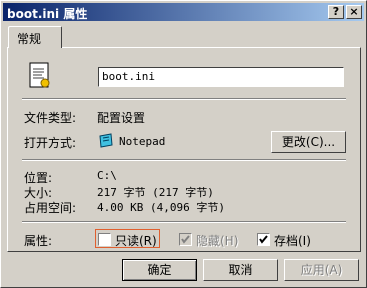  I want to click on tab-general-label: 常规, so click(29, 39).